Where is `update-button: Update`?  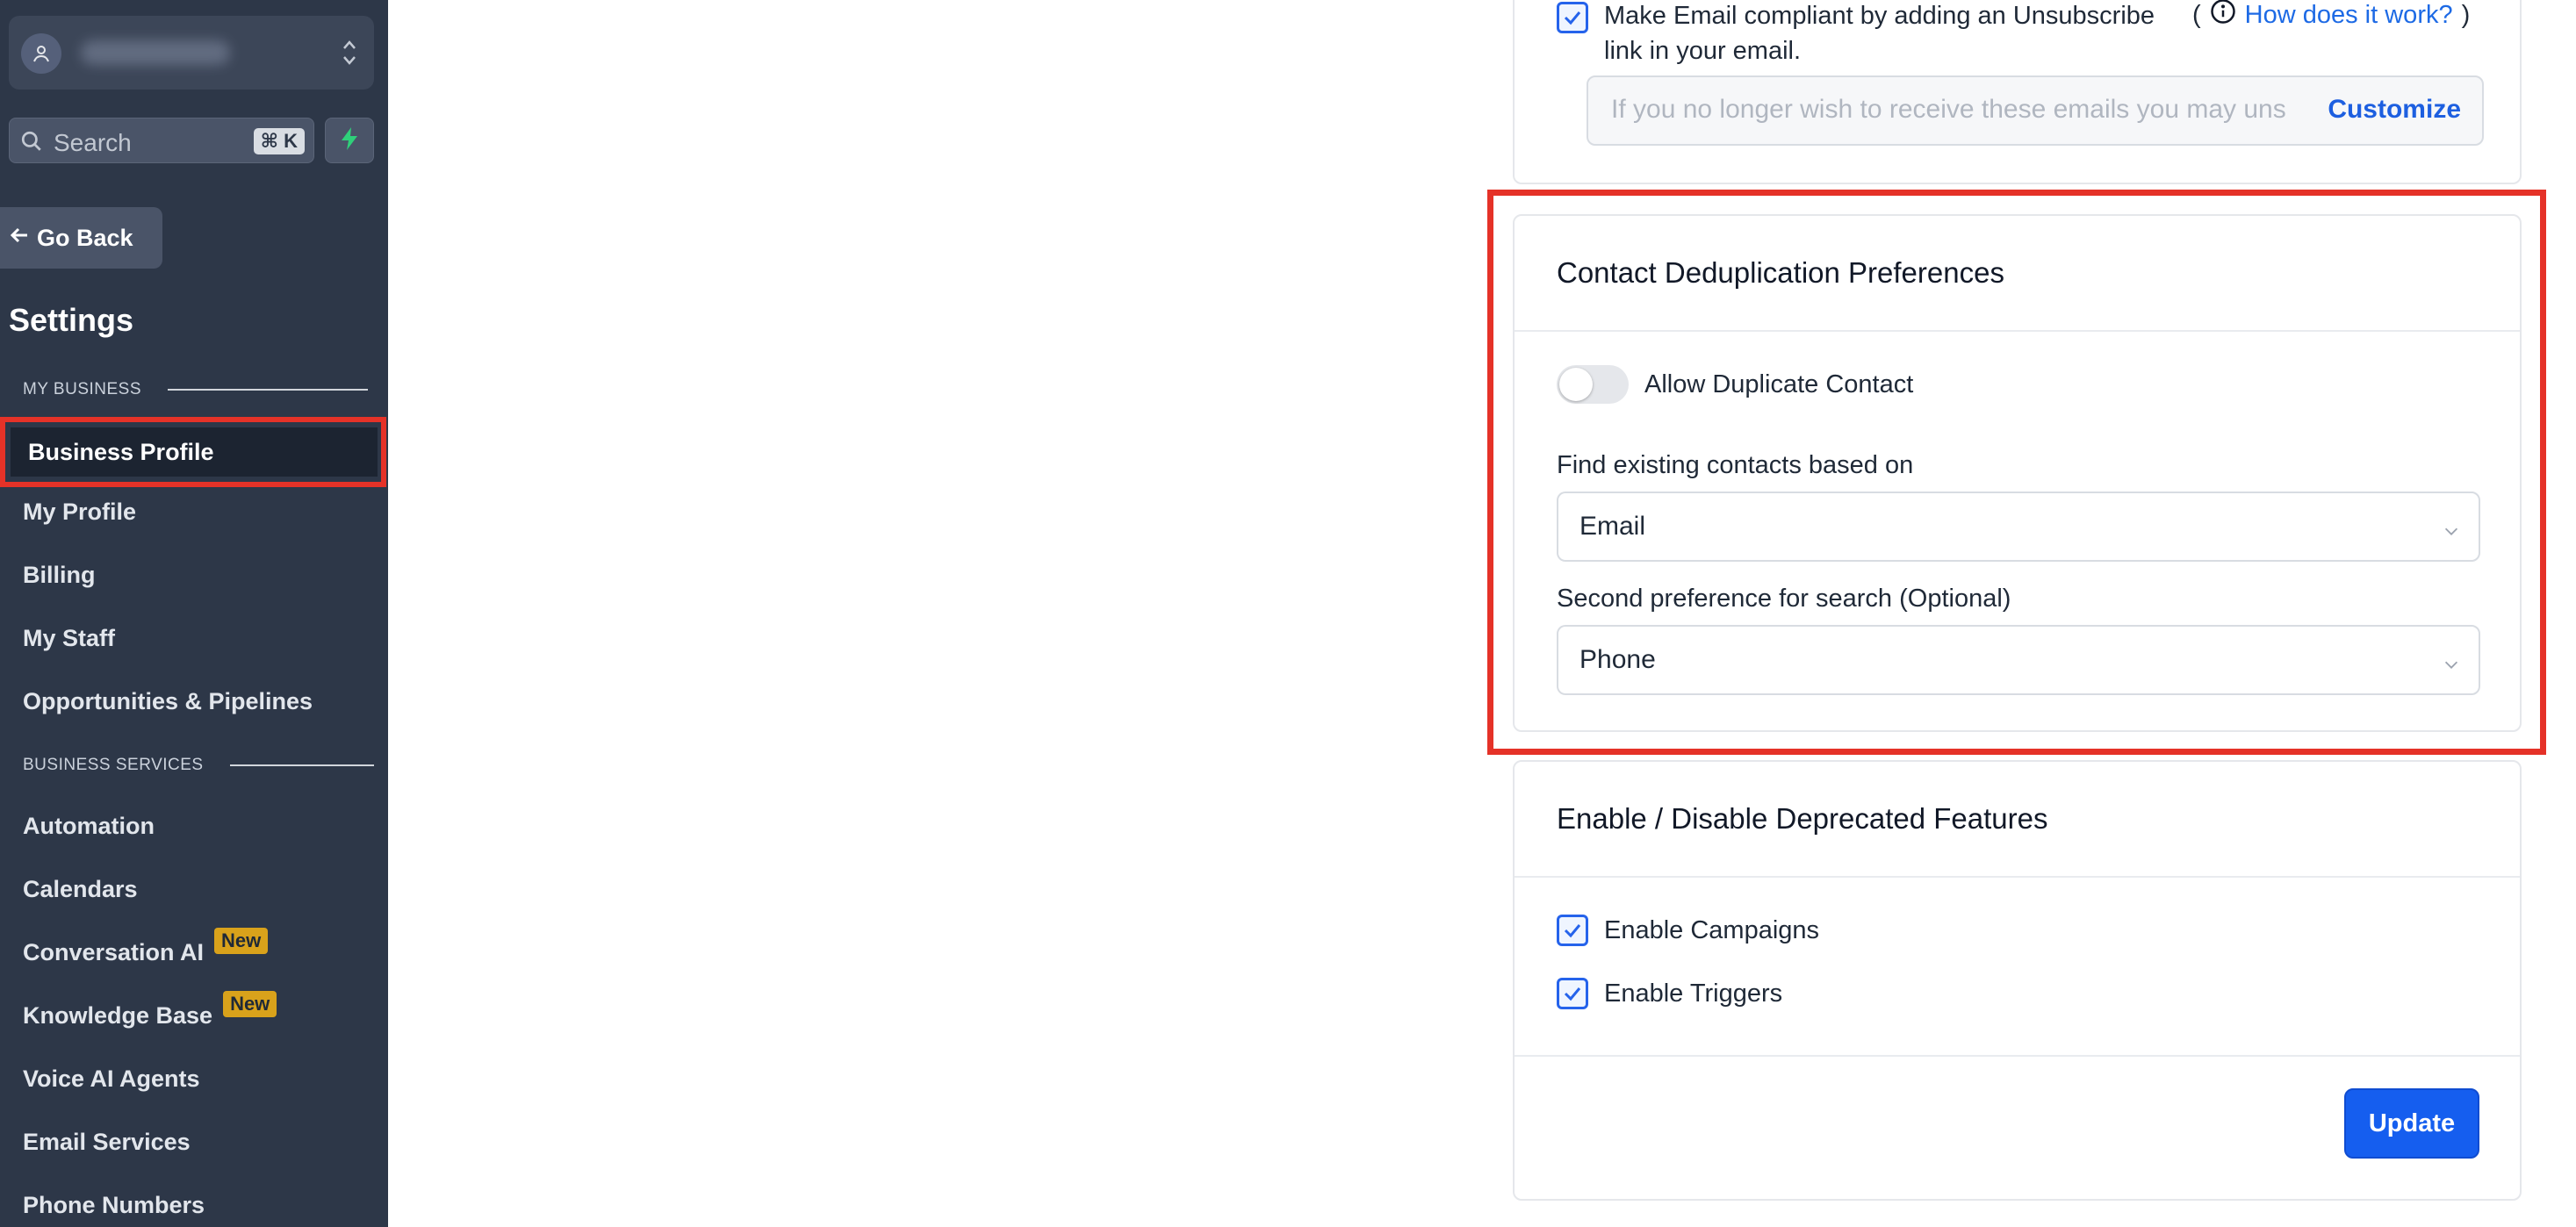
update-button: Update is located at coordinates (2411, 1123).